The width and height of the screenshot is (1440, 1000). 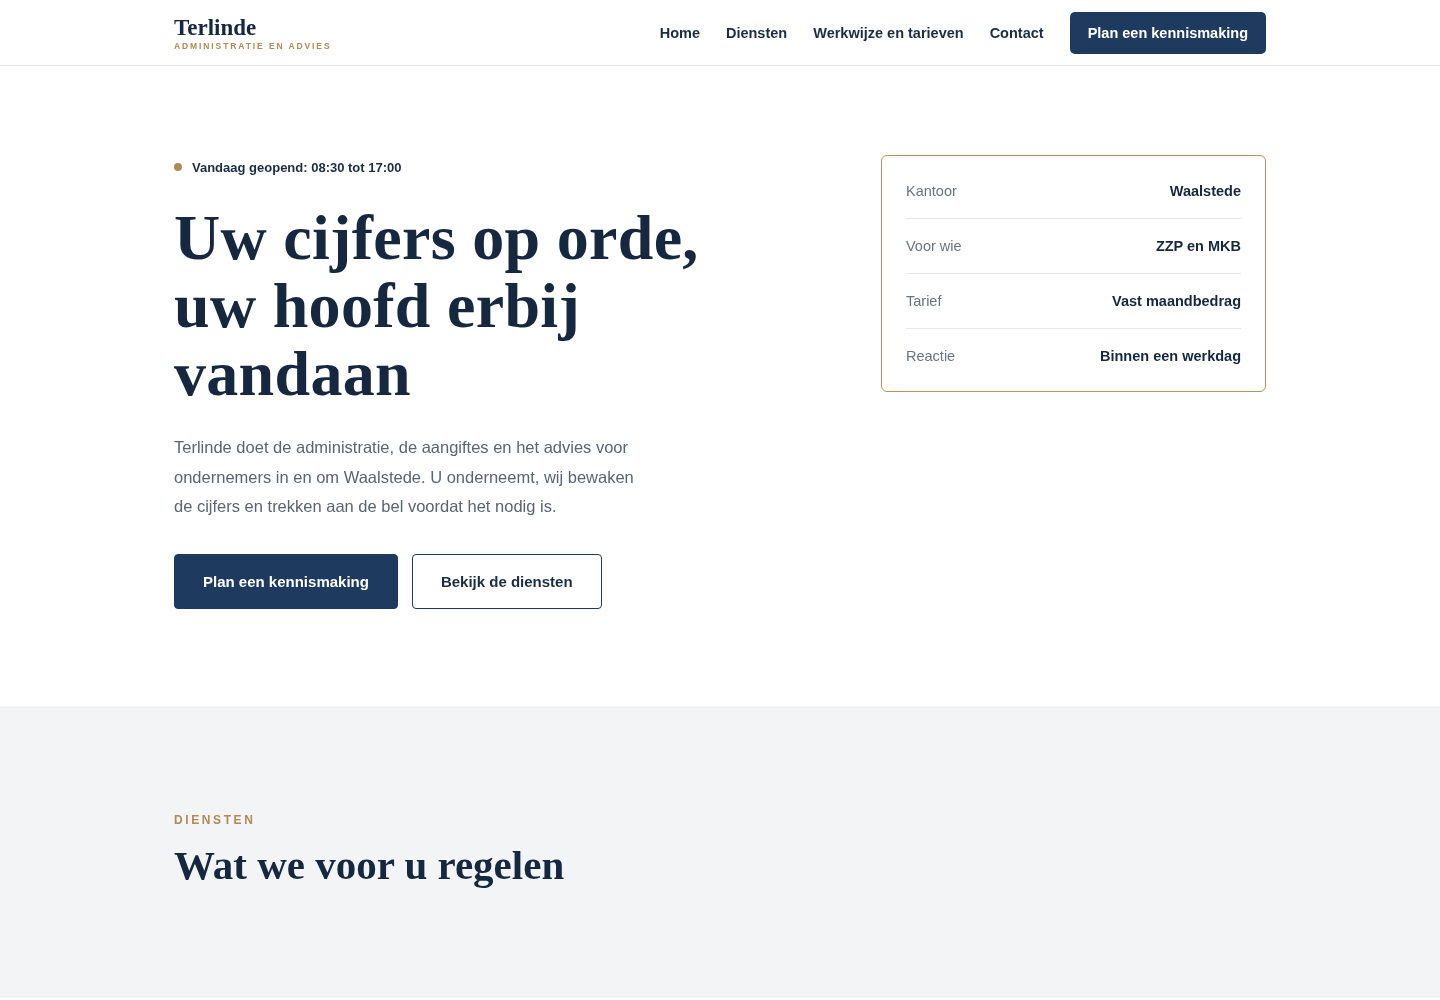 I want to click on opening-hours-text: Vandaag geopend: 08:30 tot 17:00, so click(x=297, y=167).